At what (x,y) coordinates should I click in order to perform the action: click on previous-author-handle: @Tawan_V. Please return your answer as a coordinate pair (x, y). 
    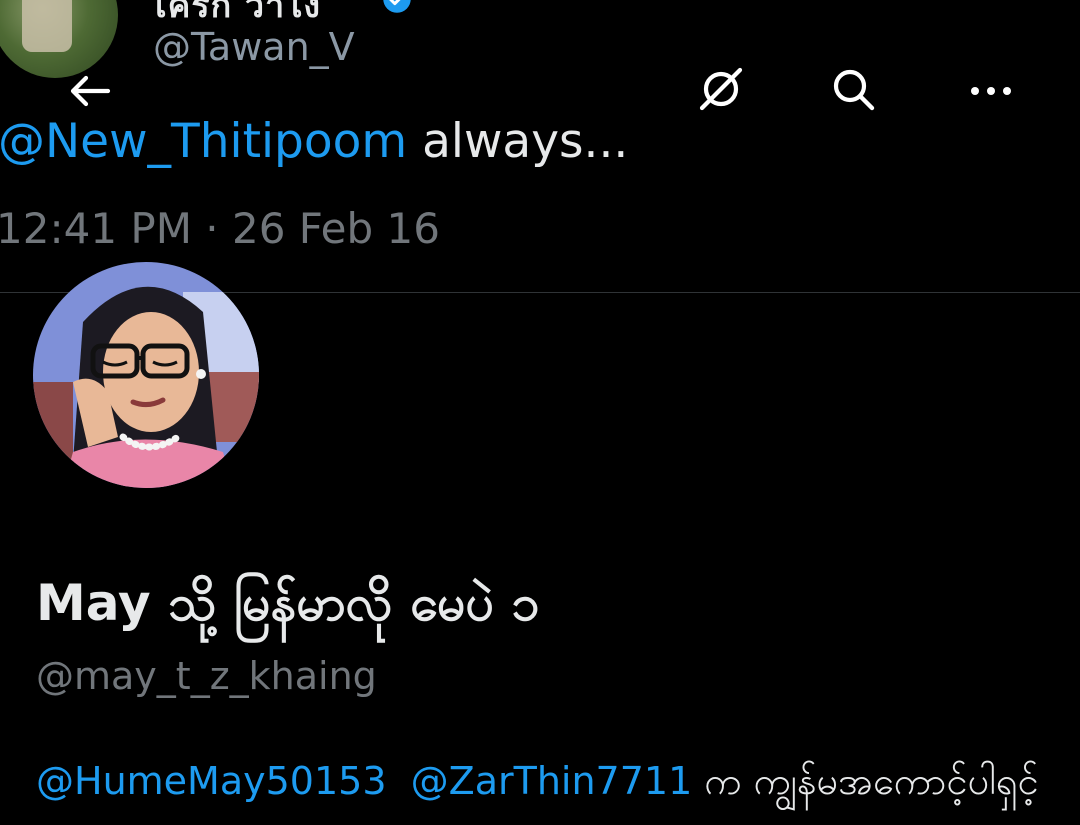
    Looking at the image, I should click on (254, 47).